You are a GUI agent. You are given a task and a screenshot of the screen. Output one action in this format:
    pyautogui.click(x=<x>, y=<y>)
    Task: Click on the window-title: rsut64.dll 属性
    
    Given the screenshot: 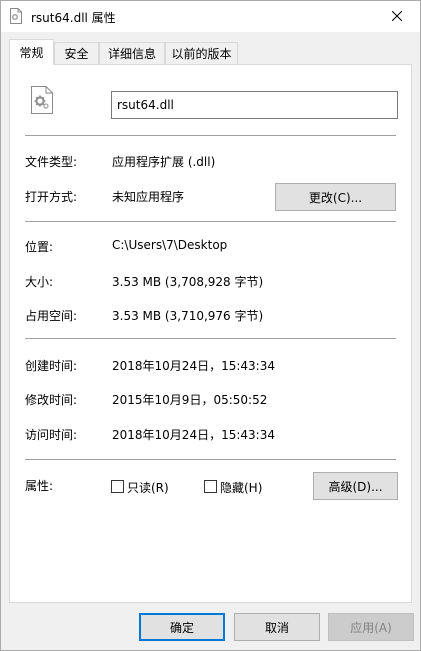 What is the action you would take?
    pyautogui.click(x=73, y=18)
    